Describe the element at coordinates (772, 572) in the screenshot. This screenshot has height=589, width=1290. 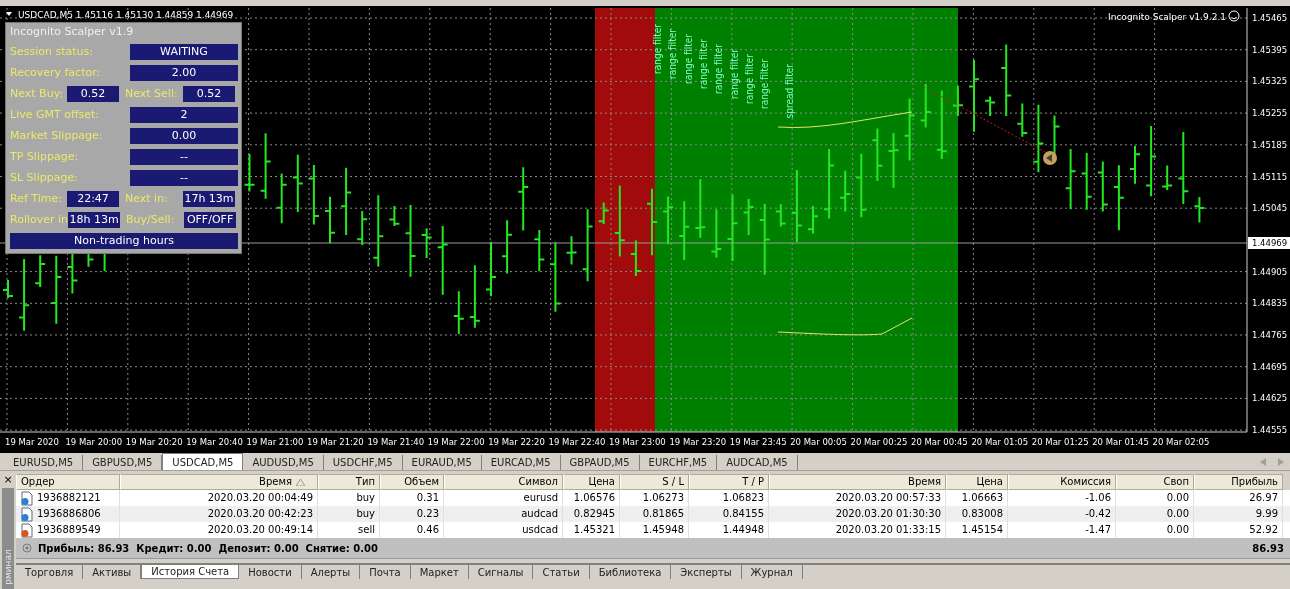
I see `terminal-tab: Журнал` at that location.